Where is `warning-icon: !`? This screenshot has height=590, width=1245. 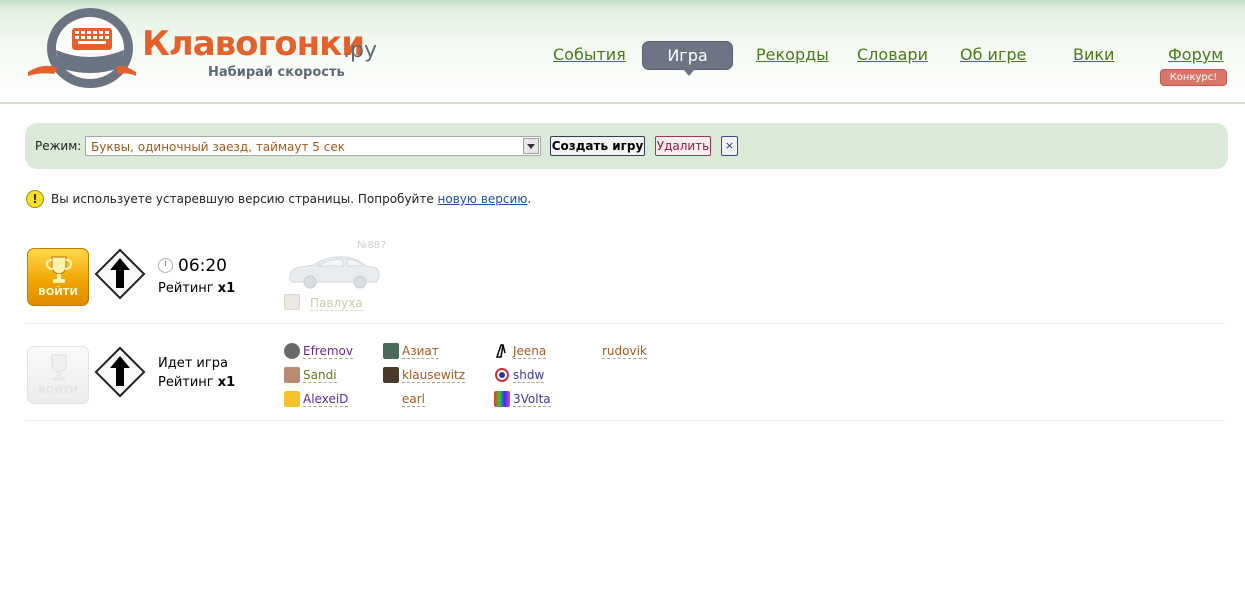
warning-icon: ! is located at coordinates (35, 199).